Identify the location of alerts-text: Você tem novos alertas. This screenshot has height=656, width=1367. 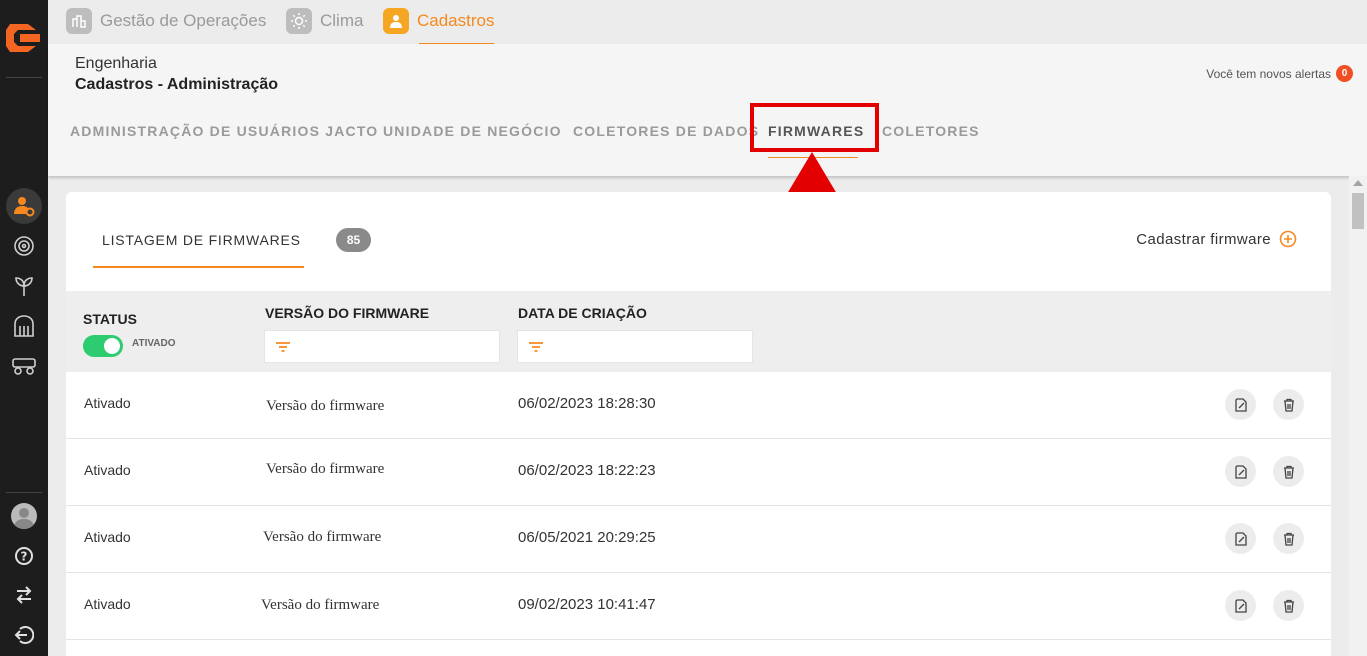
(1268, 73).